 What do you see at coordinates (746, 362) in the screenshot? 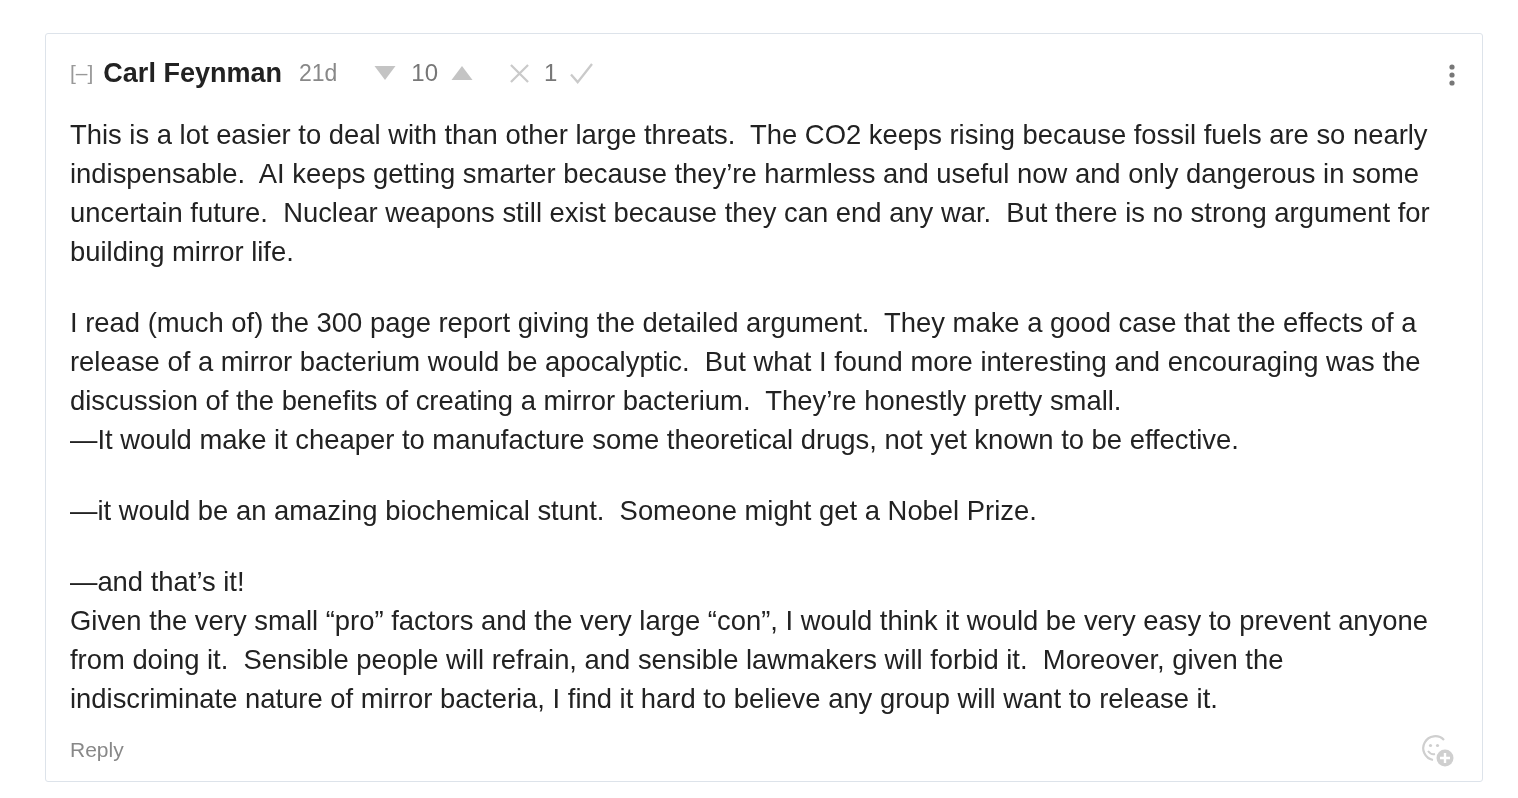
I see `comment-paragraph: I read (much of) the 300 page report giving the detailed argument. They make a good case that the effects of a release of a mirror bacterium would be apocalyptic. But what I found more interesting and encouraging was the discussion of the benefits of creating a mirror bacterium. They’re honestly pretty small.` at bounding box center [746, 362].